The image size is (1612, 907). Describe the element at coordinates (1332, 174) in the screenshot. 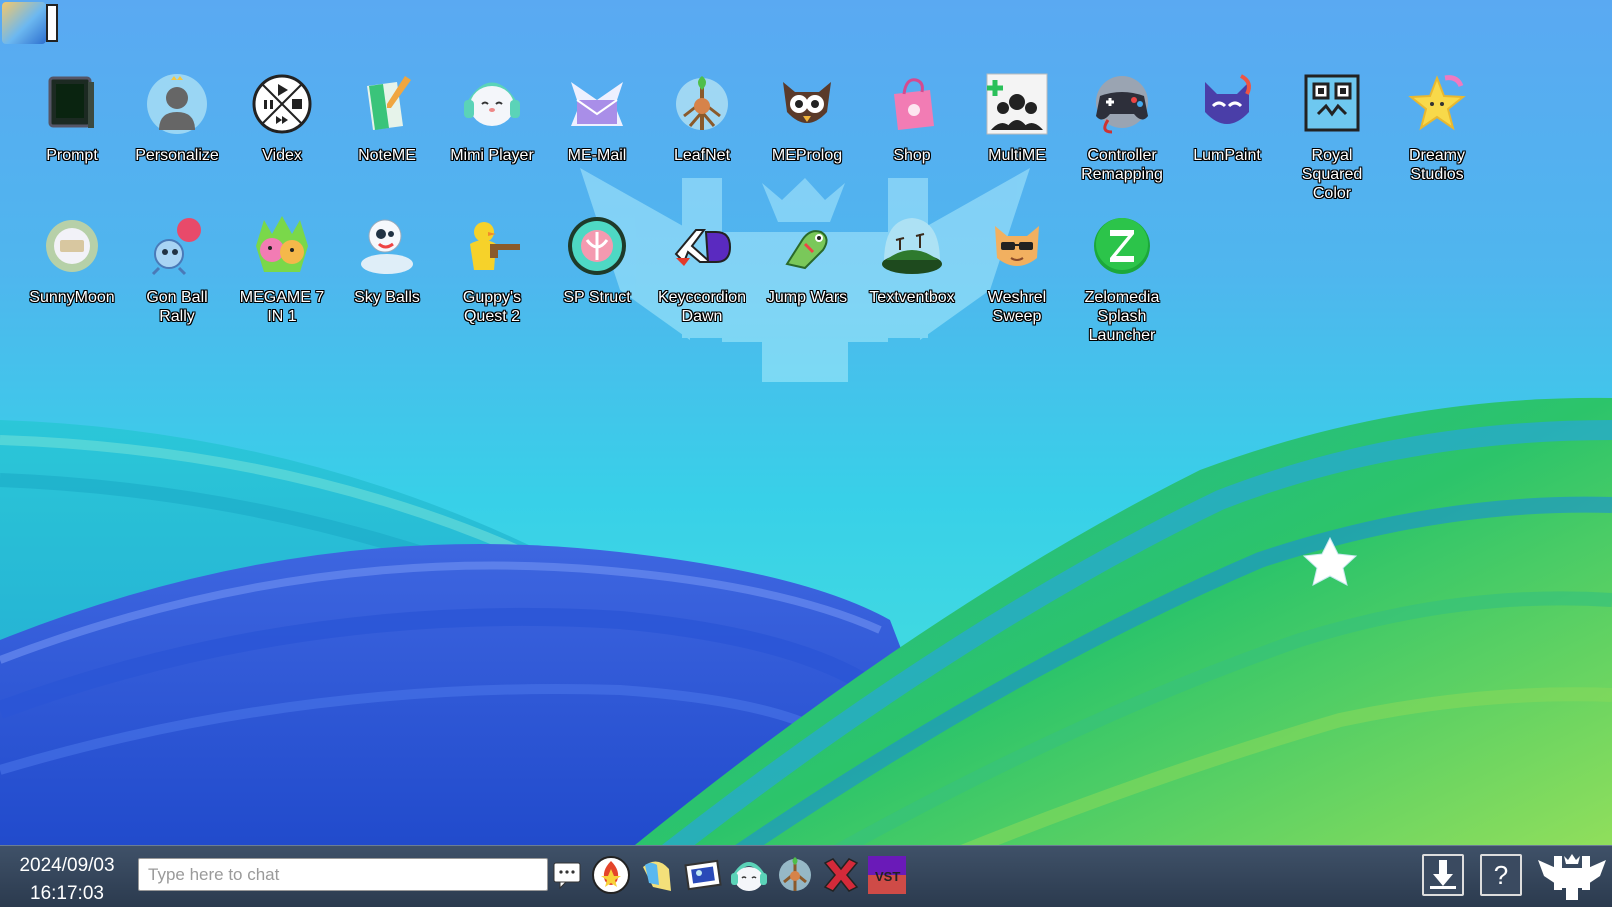

I see `icon-label: Royal Squared Color` at that location.